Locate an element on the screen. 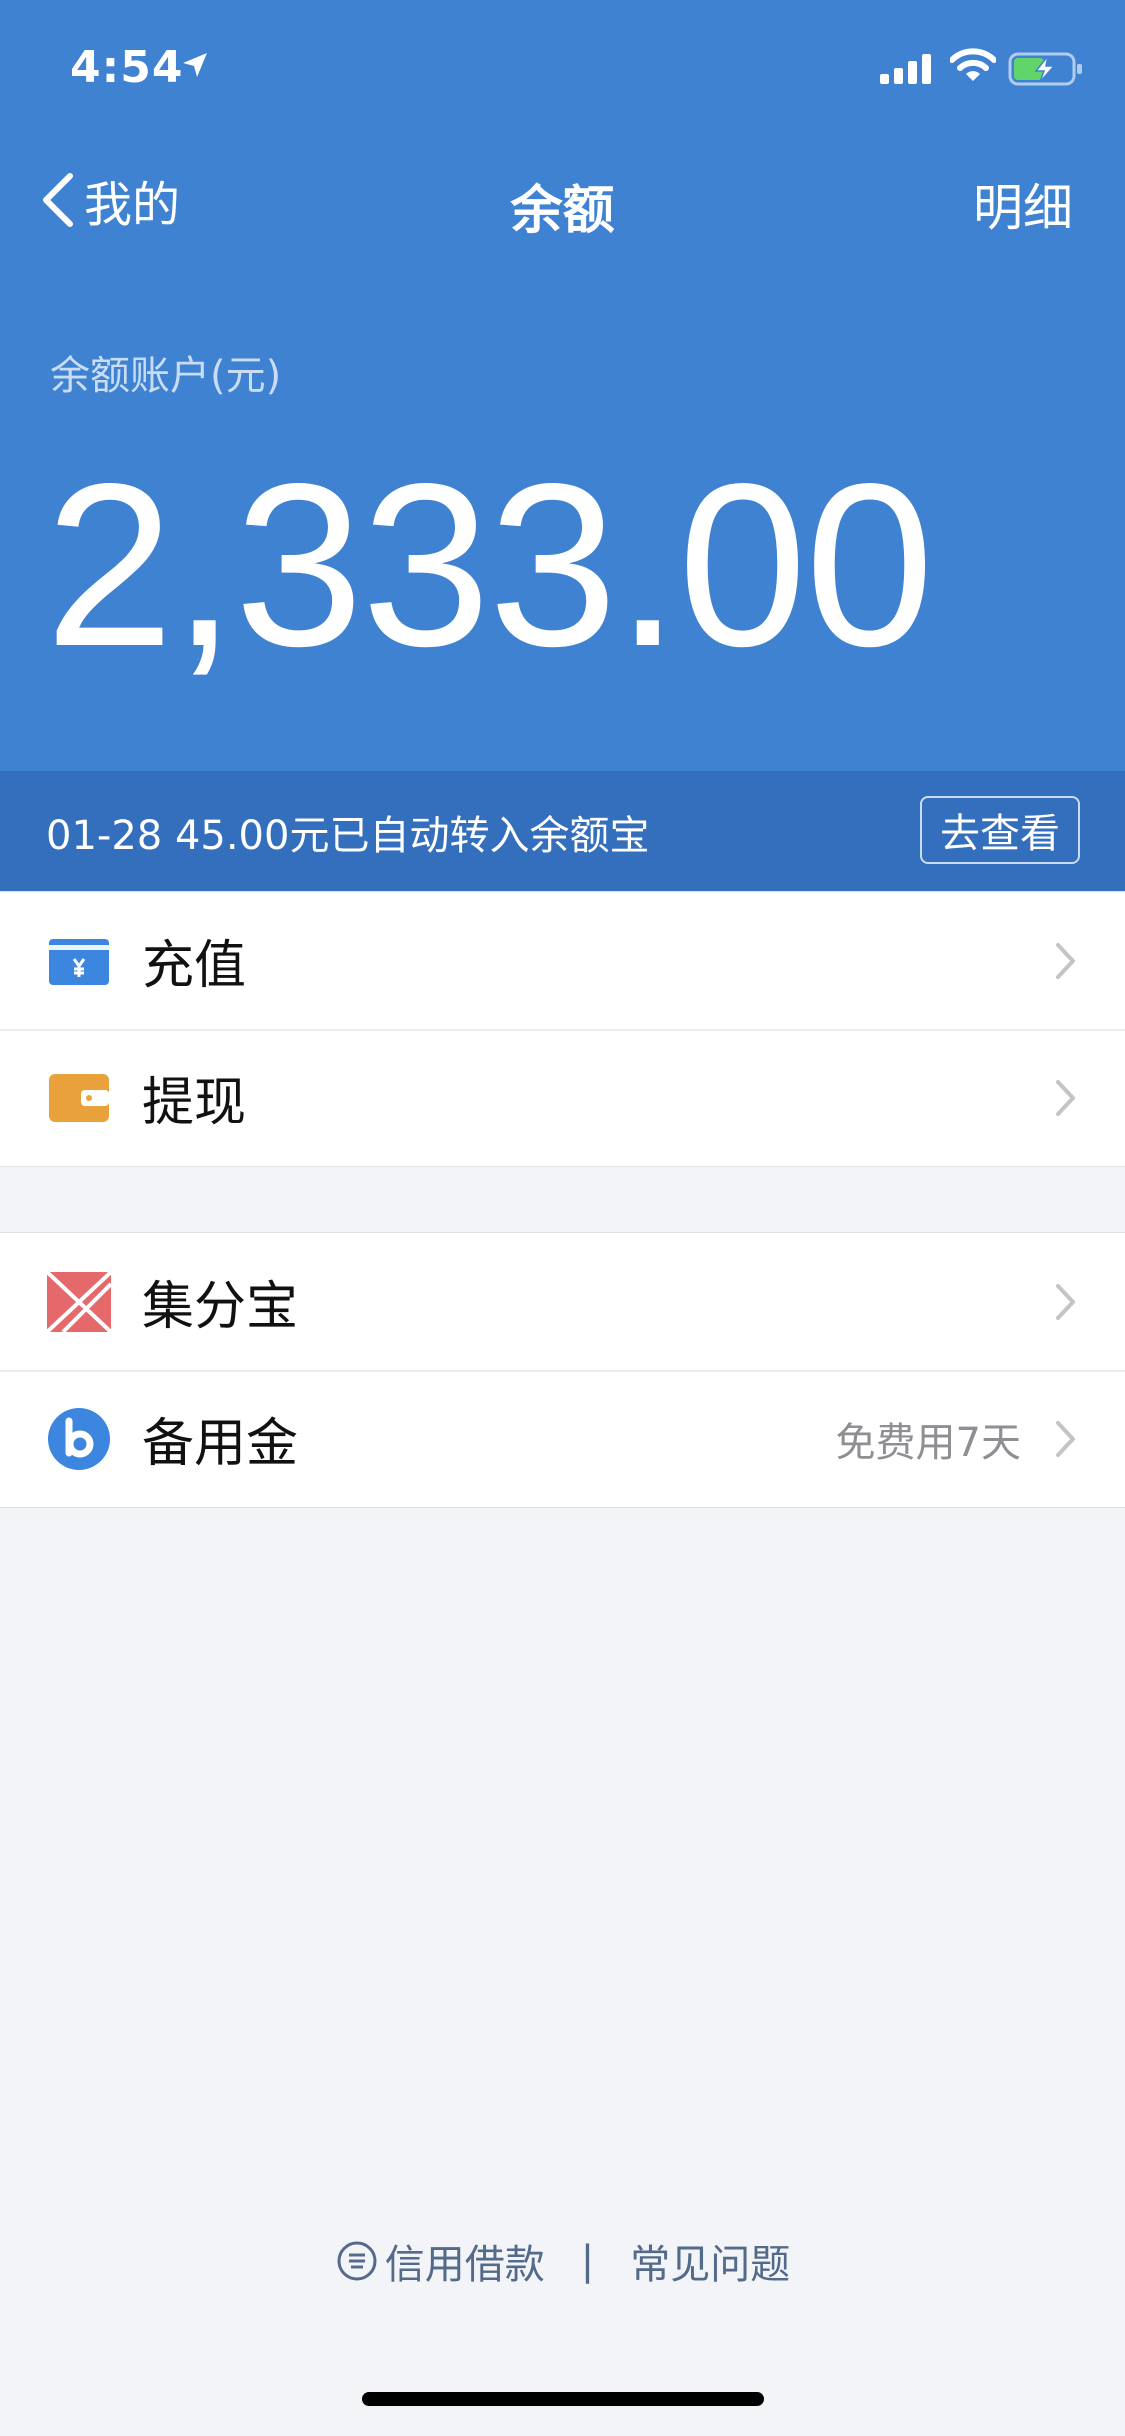 The width and height of the screenshot is (1125, 2436). signal-icon is located at coordinates (905, 69).